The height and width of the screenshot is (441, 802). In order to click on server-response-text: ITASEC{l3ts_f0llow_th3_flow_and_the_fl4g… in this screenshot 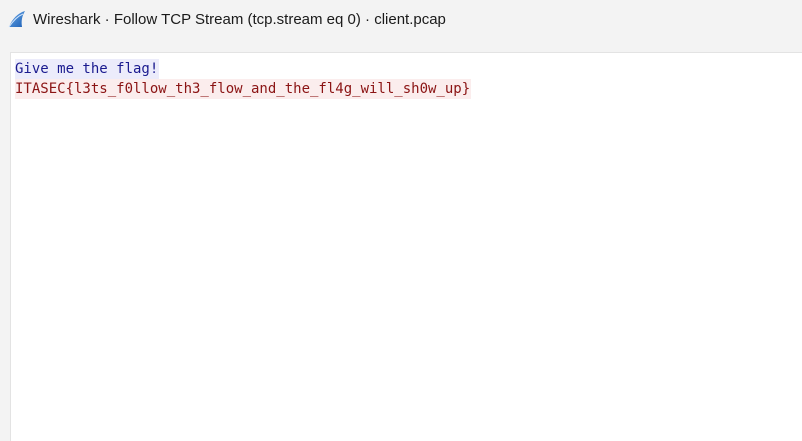, I will do `click(243, 89)`.